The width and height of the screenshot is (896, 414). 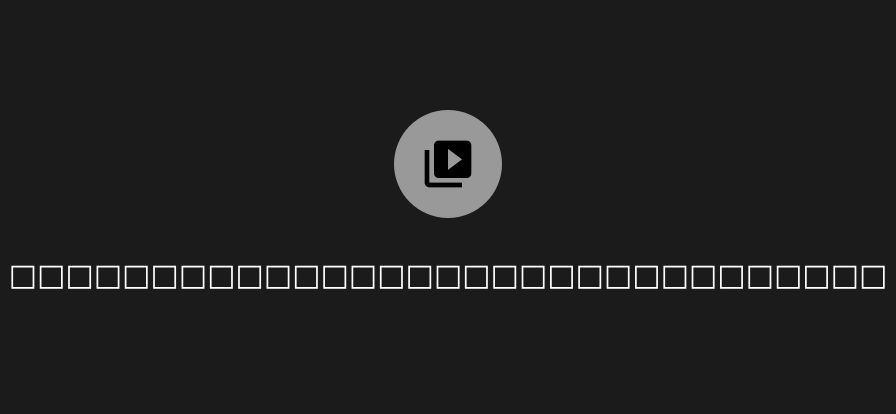 I want to click on video-library-icon, so click(x=448, y=164).